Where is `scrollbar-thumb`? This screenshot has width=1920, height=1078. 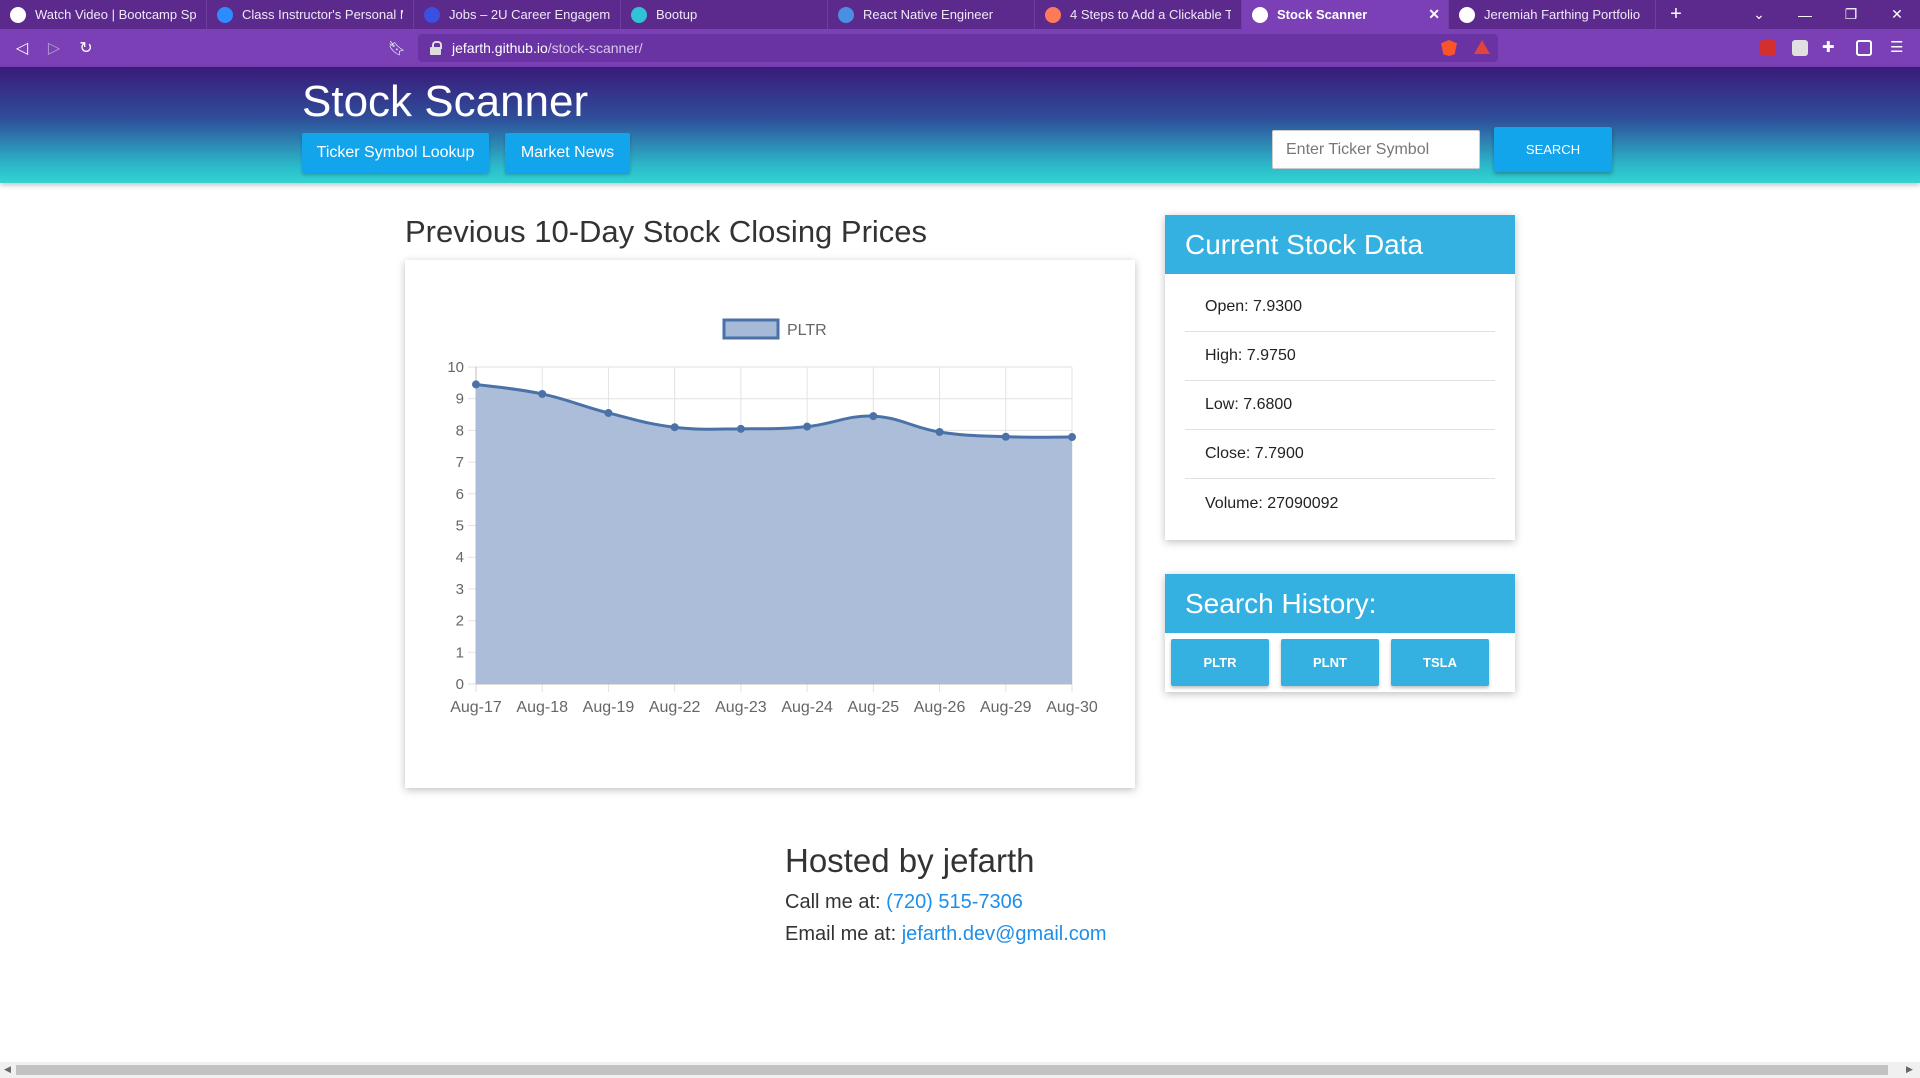
scrollbar-thumb is located at coordinates (952, 1070).